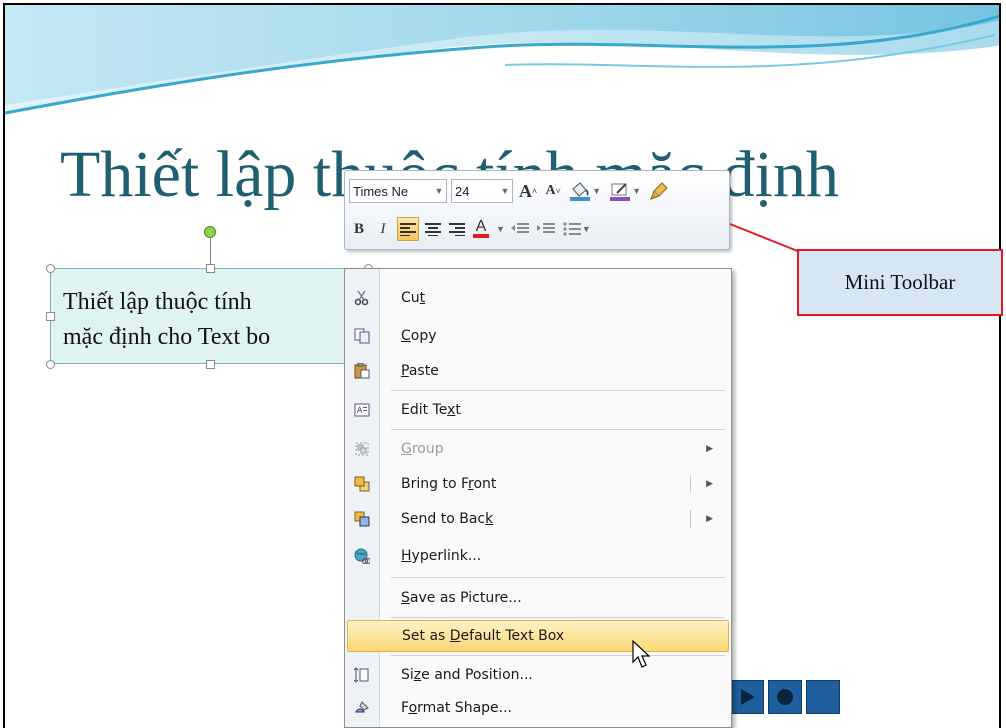  I want to click on font-name-combo: Times Ne ▼, so click(398, 191).